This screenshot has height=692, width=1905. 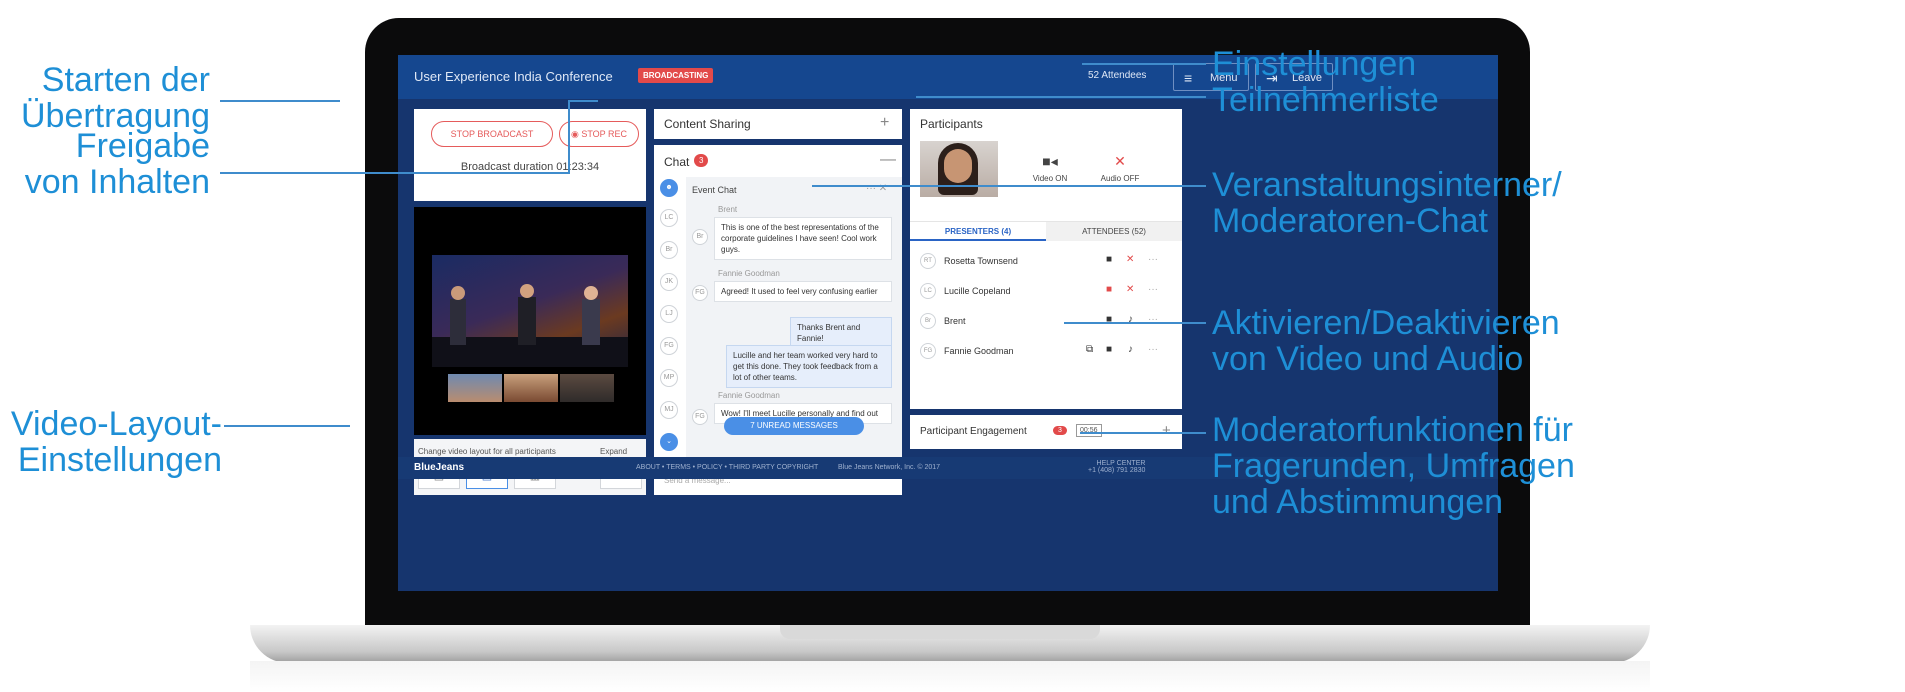 I want to click on callout-video-layout: Video-Layout- Einstellungen, so click(x=116, y=442).